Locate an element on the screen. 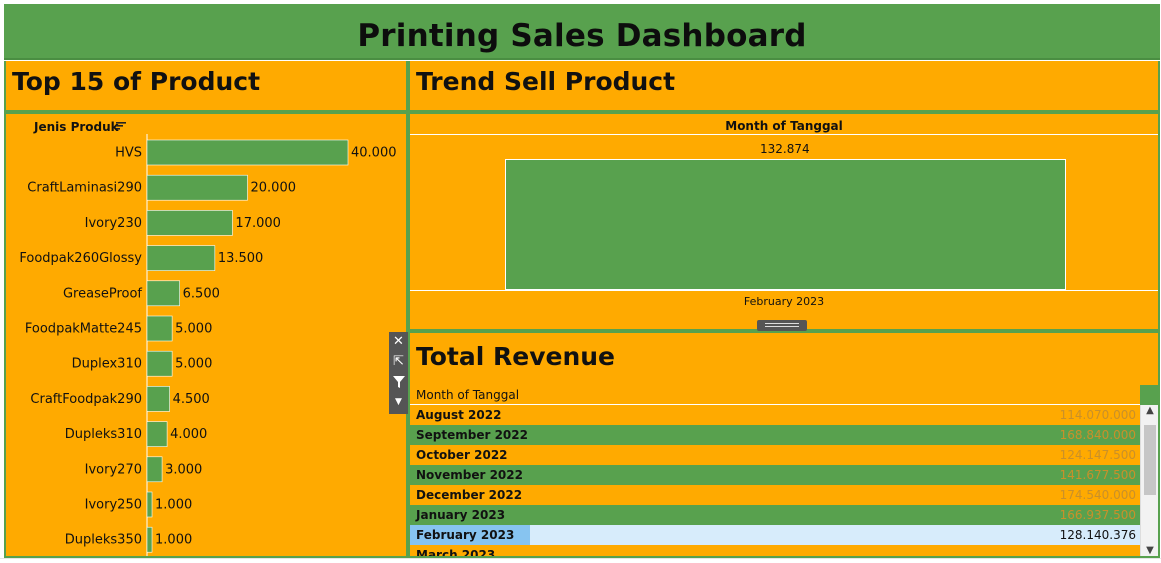 This screenshot has width=1161, height=563. row-month: October 2022 is located at coordinates (462, 455).